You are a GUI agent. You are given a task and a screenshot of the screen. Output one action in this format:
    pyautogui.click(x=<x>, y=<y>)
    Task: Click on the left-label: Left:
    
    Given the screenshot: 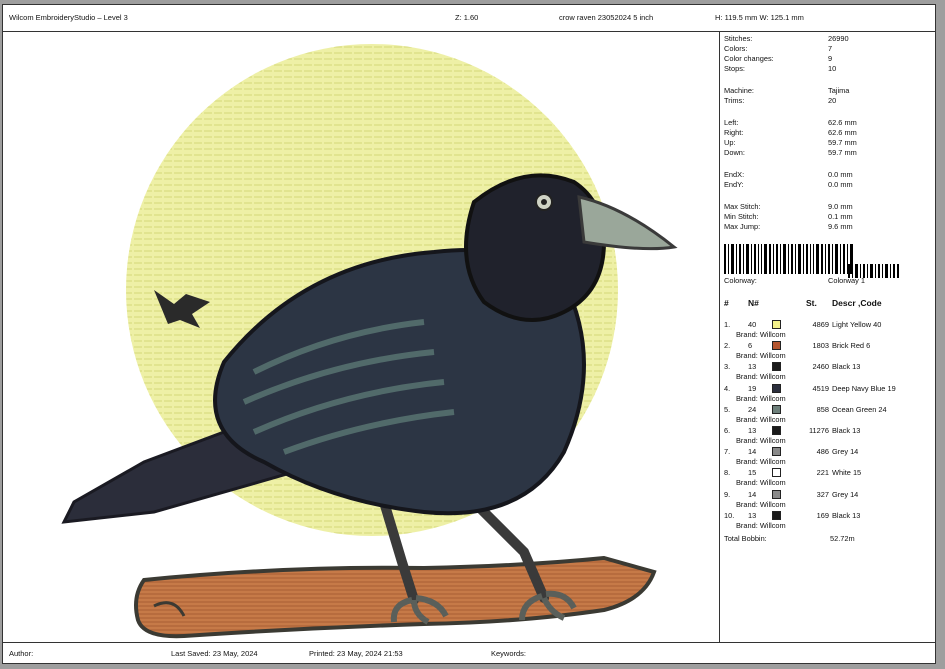 What is the action you would take?
    pyautogui.click(x=731, y=122)
    